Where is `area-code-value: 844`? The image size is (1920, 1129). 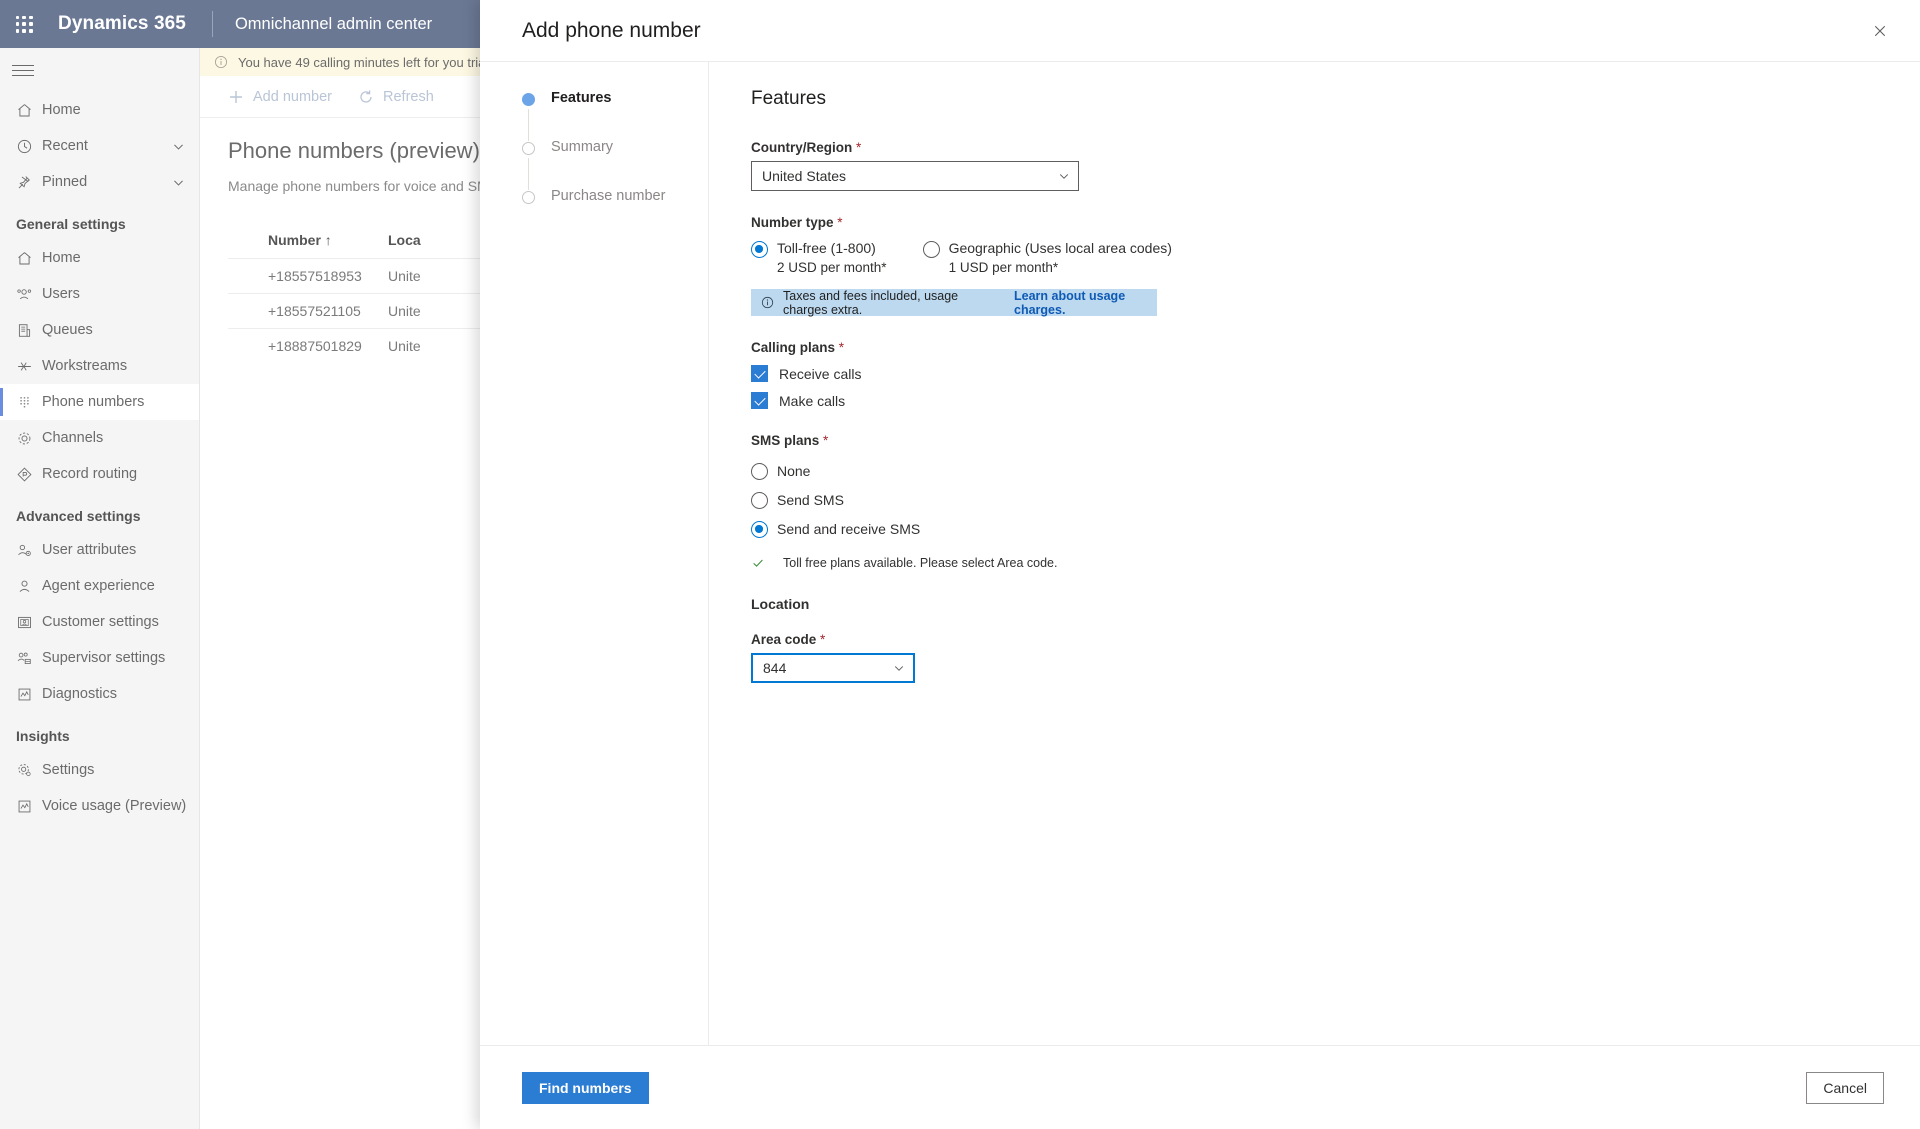
area-code-value: 844 is located at coordinates (775, 668).